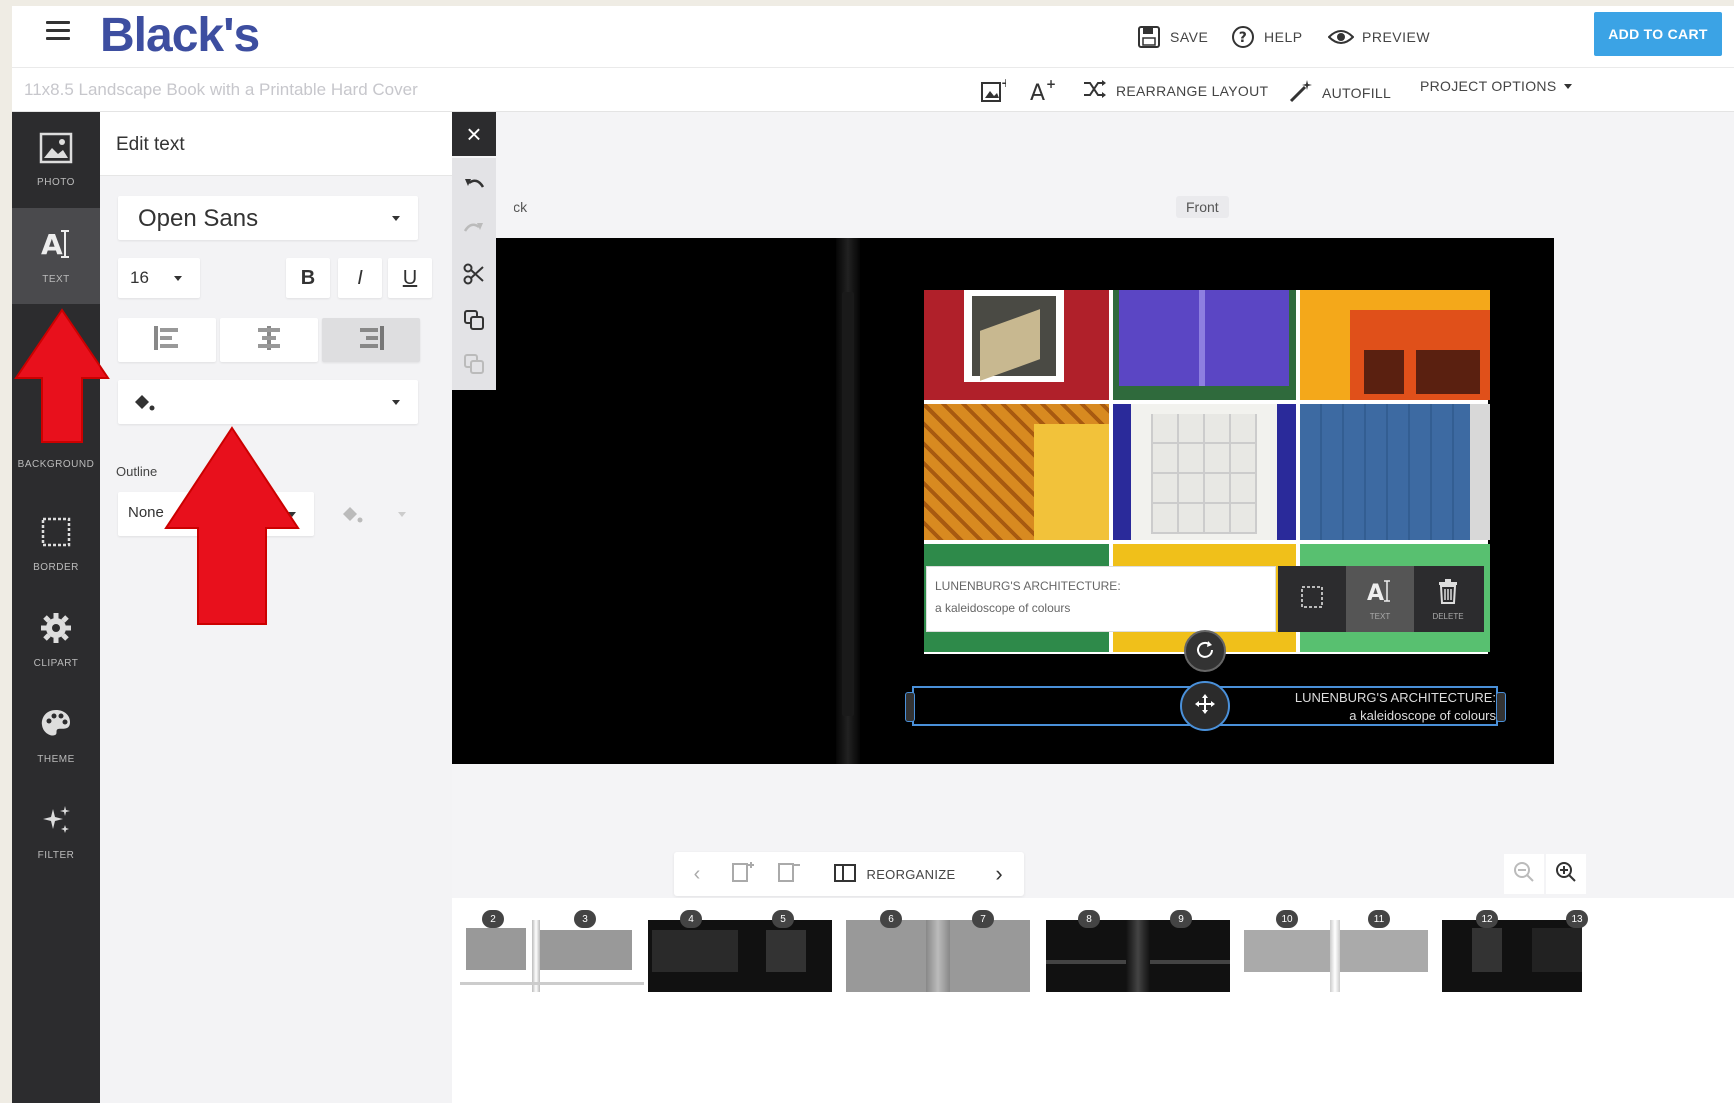  What do you see at coordinates (159, 278) in the screenshot?
I see `font-size-select: 16` at bounding box center [159, 278].